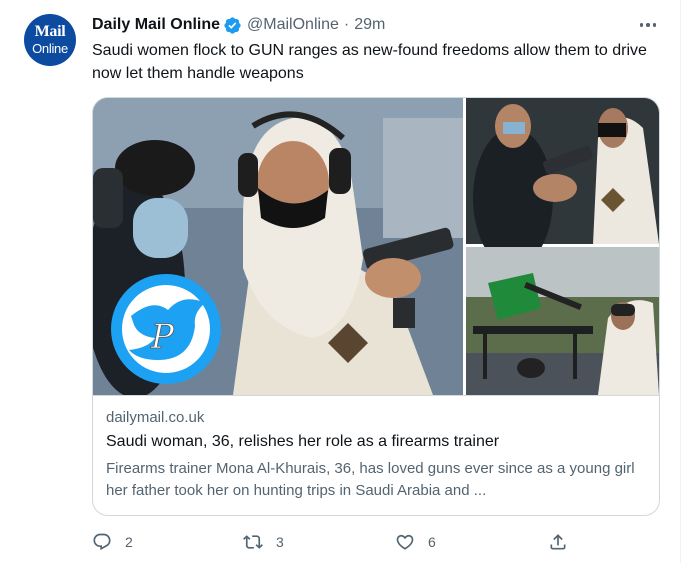 This screenshot has height=563, width=687. I want to click on top-right-photo, so click(562, 183).